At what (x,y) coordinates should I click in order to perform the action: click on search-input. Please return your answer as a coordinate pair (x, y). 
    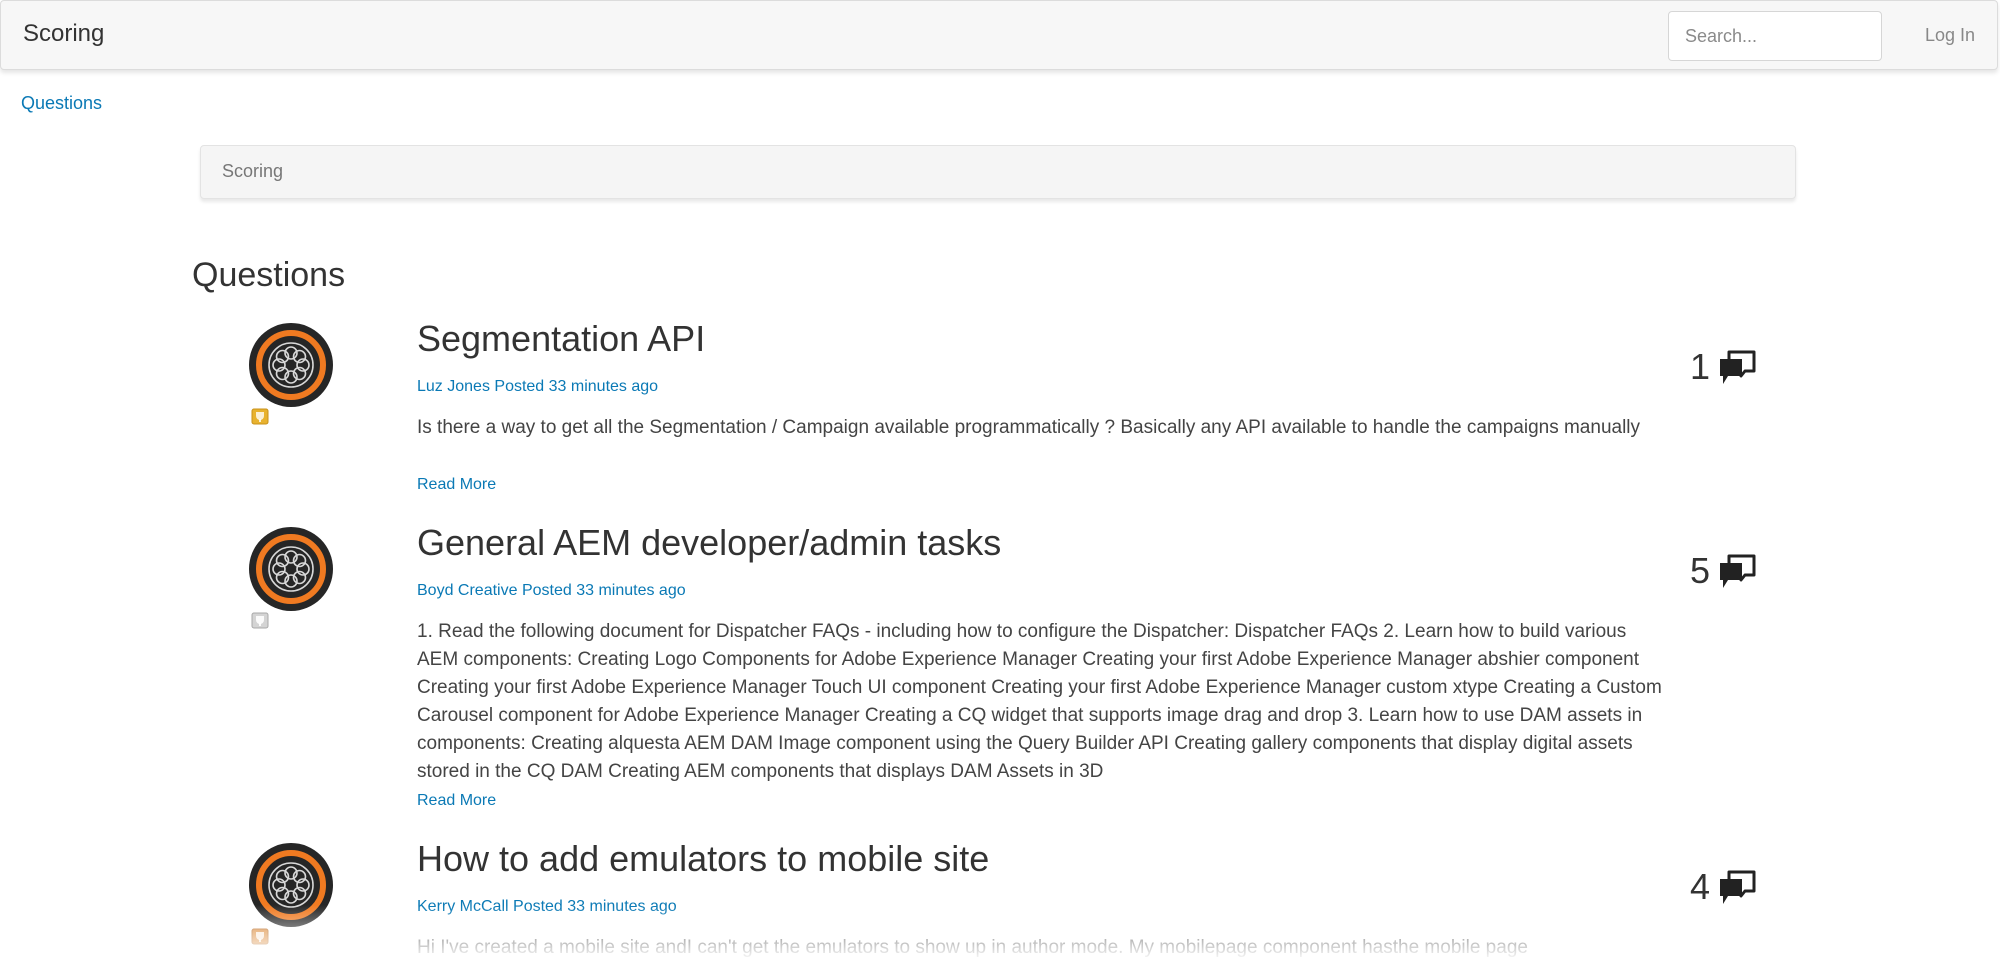
    Looking at the image, I should click on (1775, 36).